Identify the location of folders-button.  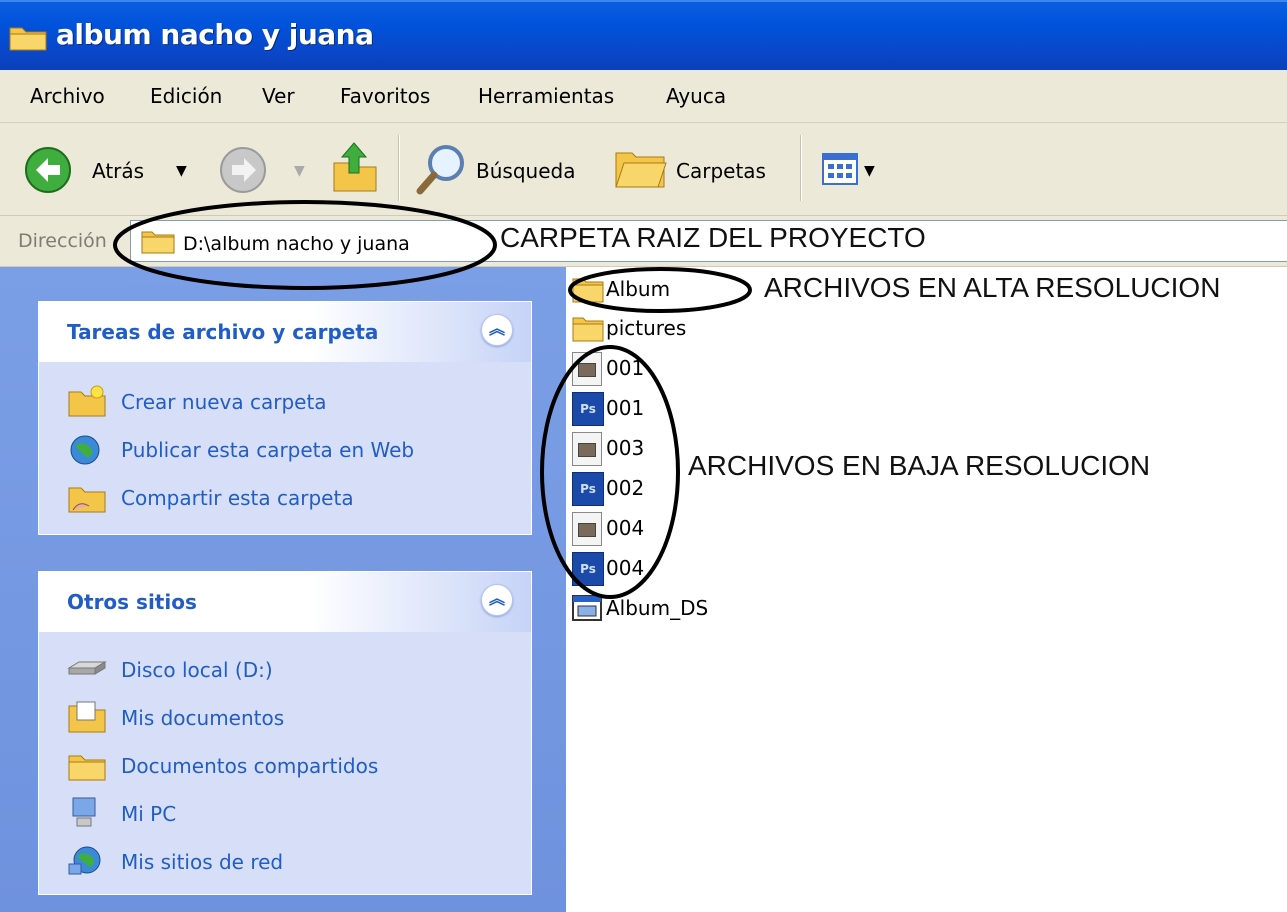
(641, 168).